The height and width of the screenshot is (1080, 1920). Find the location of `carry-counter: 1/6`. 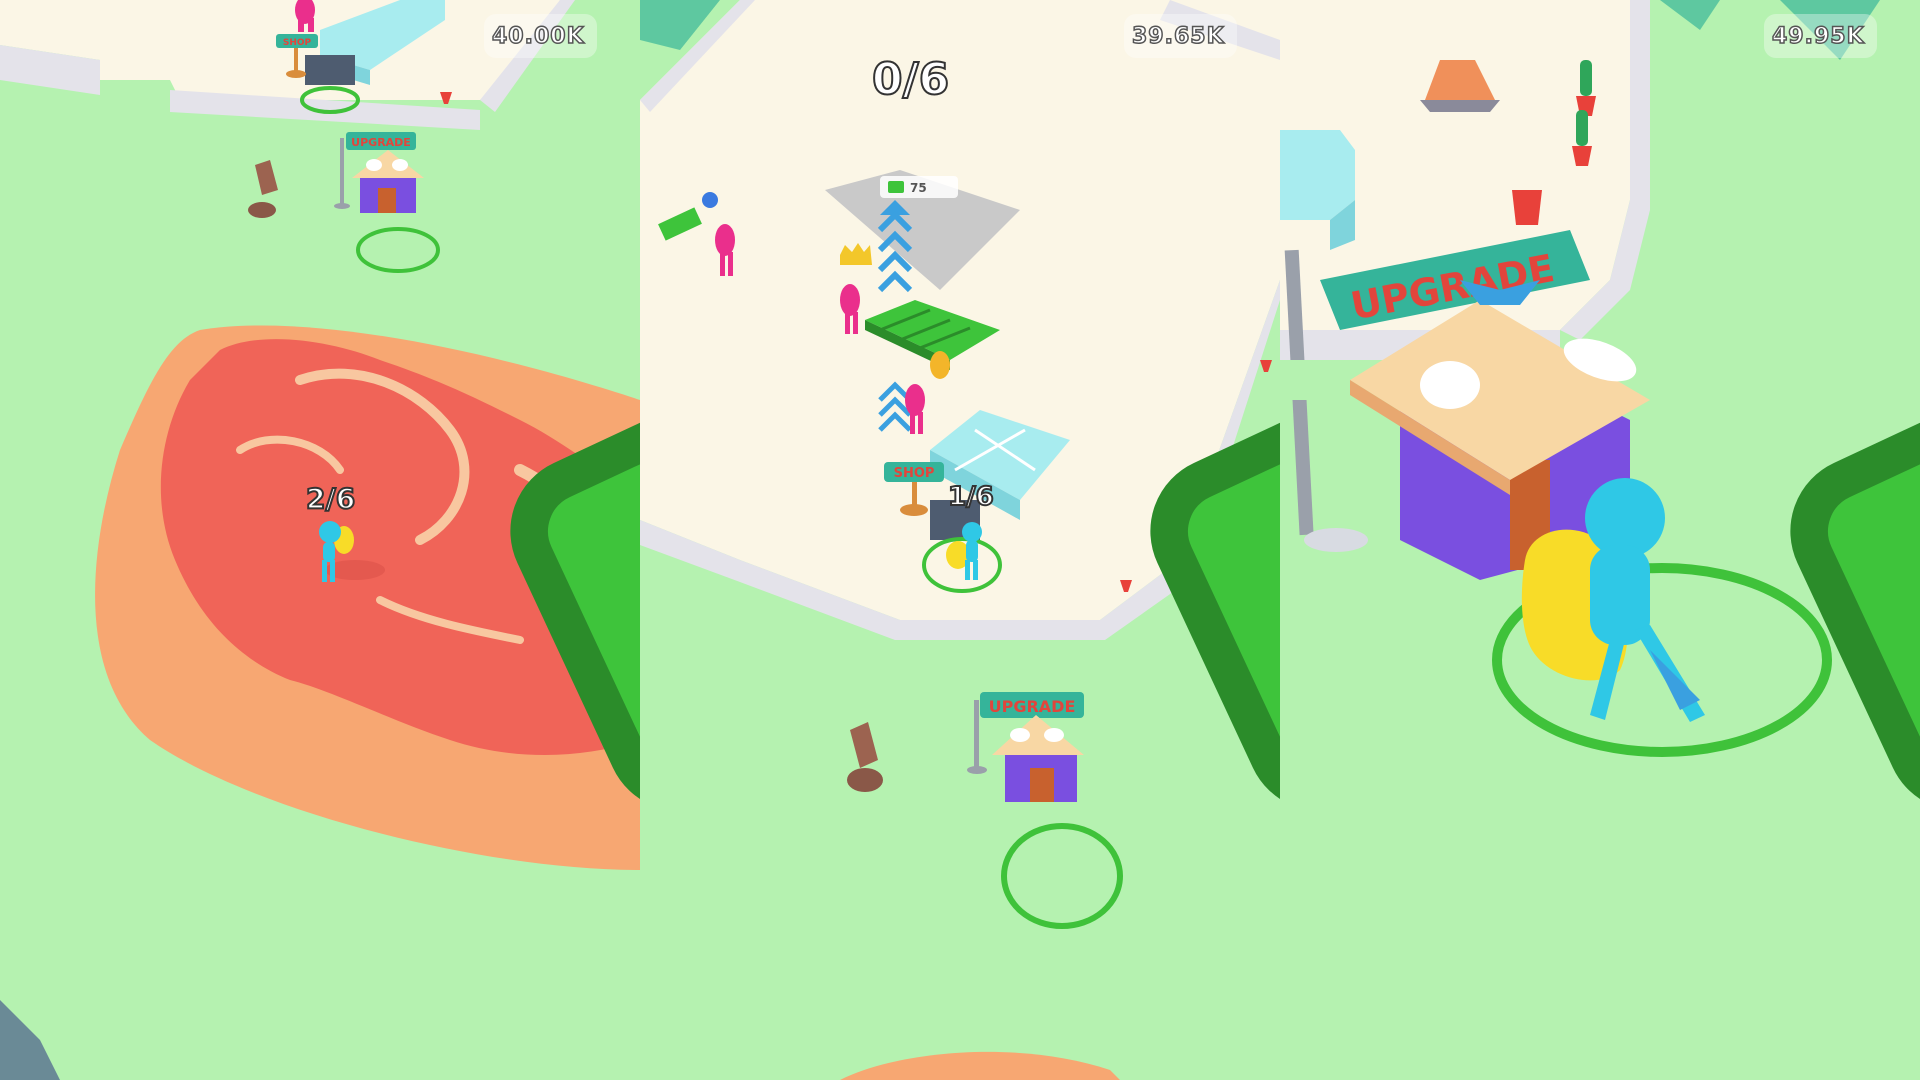

carry-counter: 1/6 is located at coordinates (971, 497).